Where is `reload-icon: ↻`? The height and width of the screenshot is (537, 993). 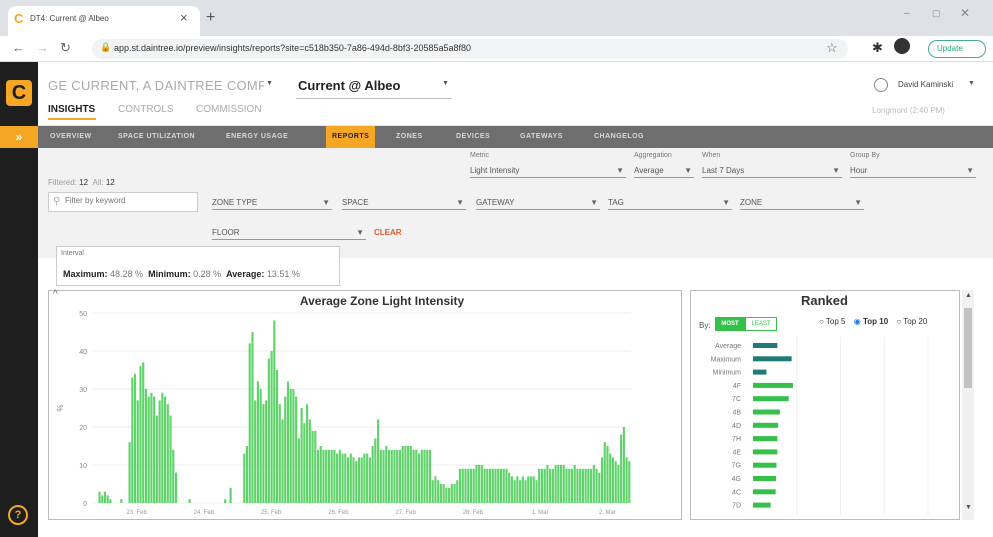 reload-icon: ↻ is located at coordinates (65, 48).